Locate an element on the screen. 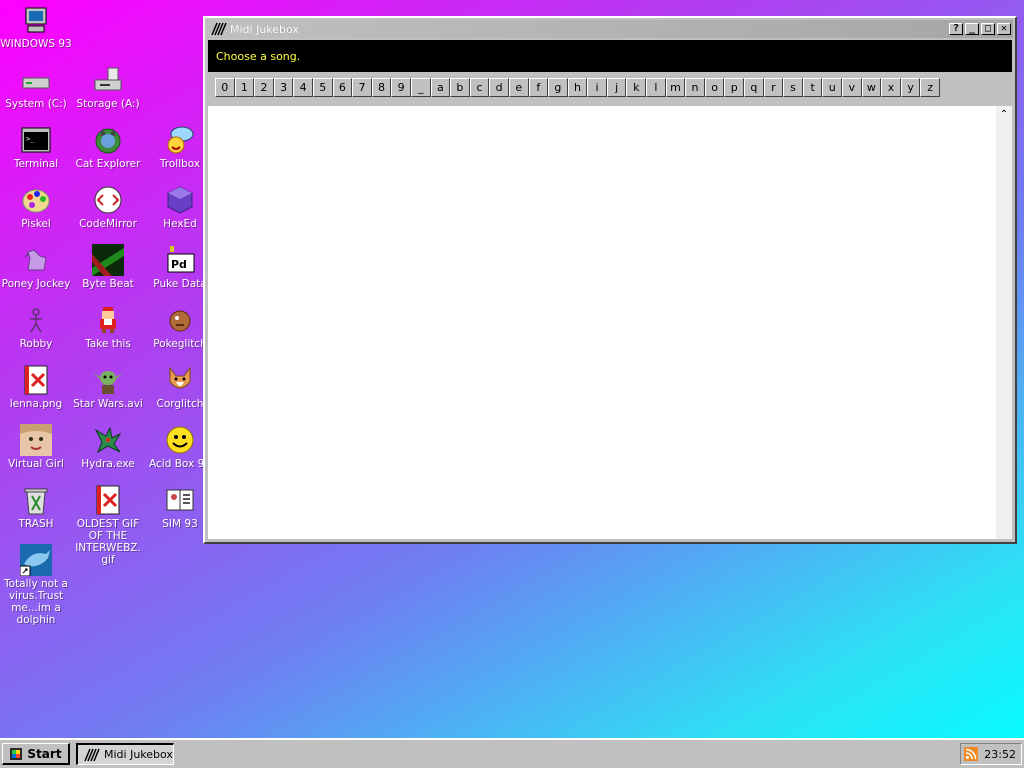 The height and width of the screenshot is (768, 1024). desktop-icon-label: Take this is located at coordinates (108, 344).